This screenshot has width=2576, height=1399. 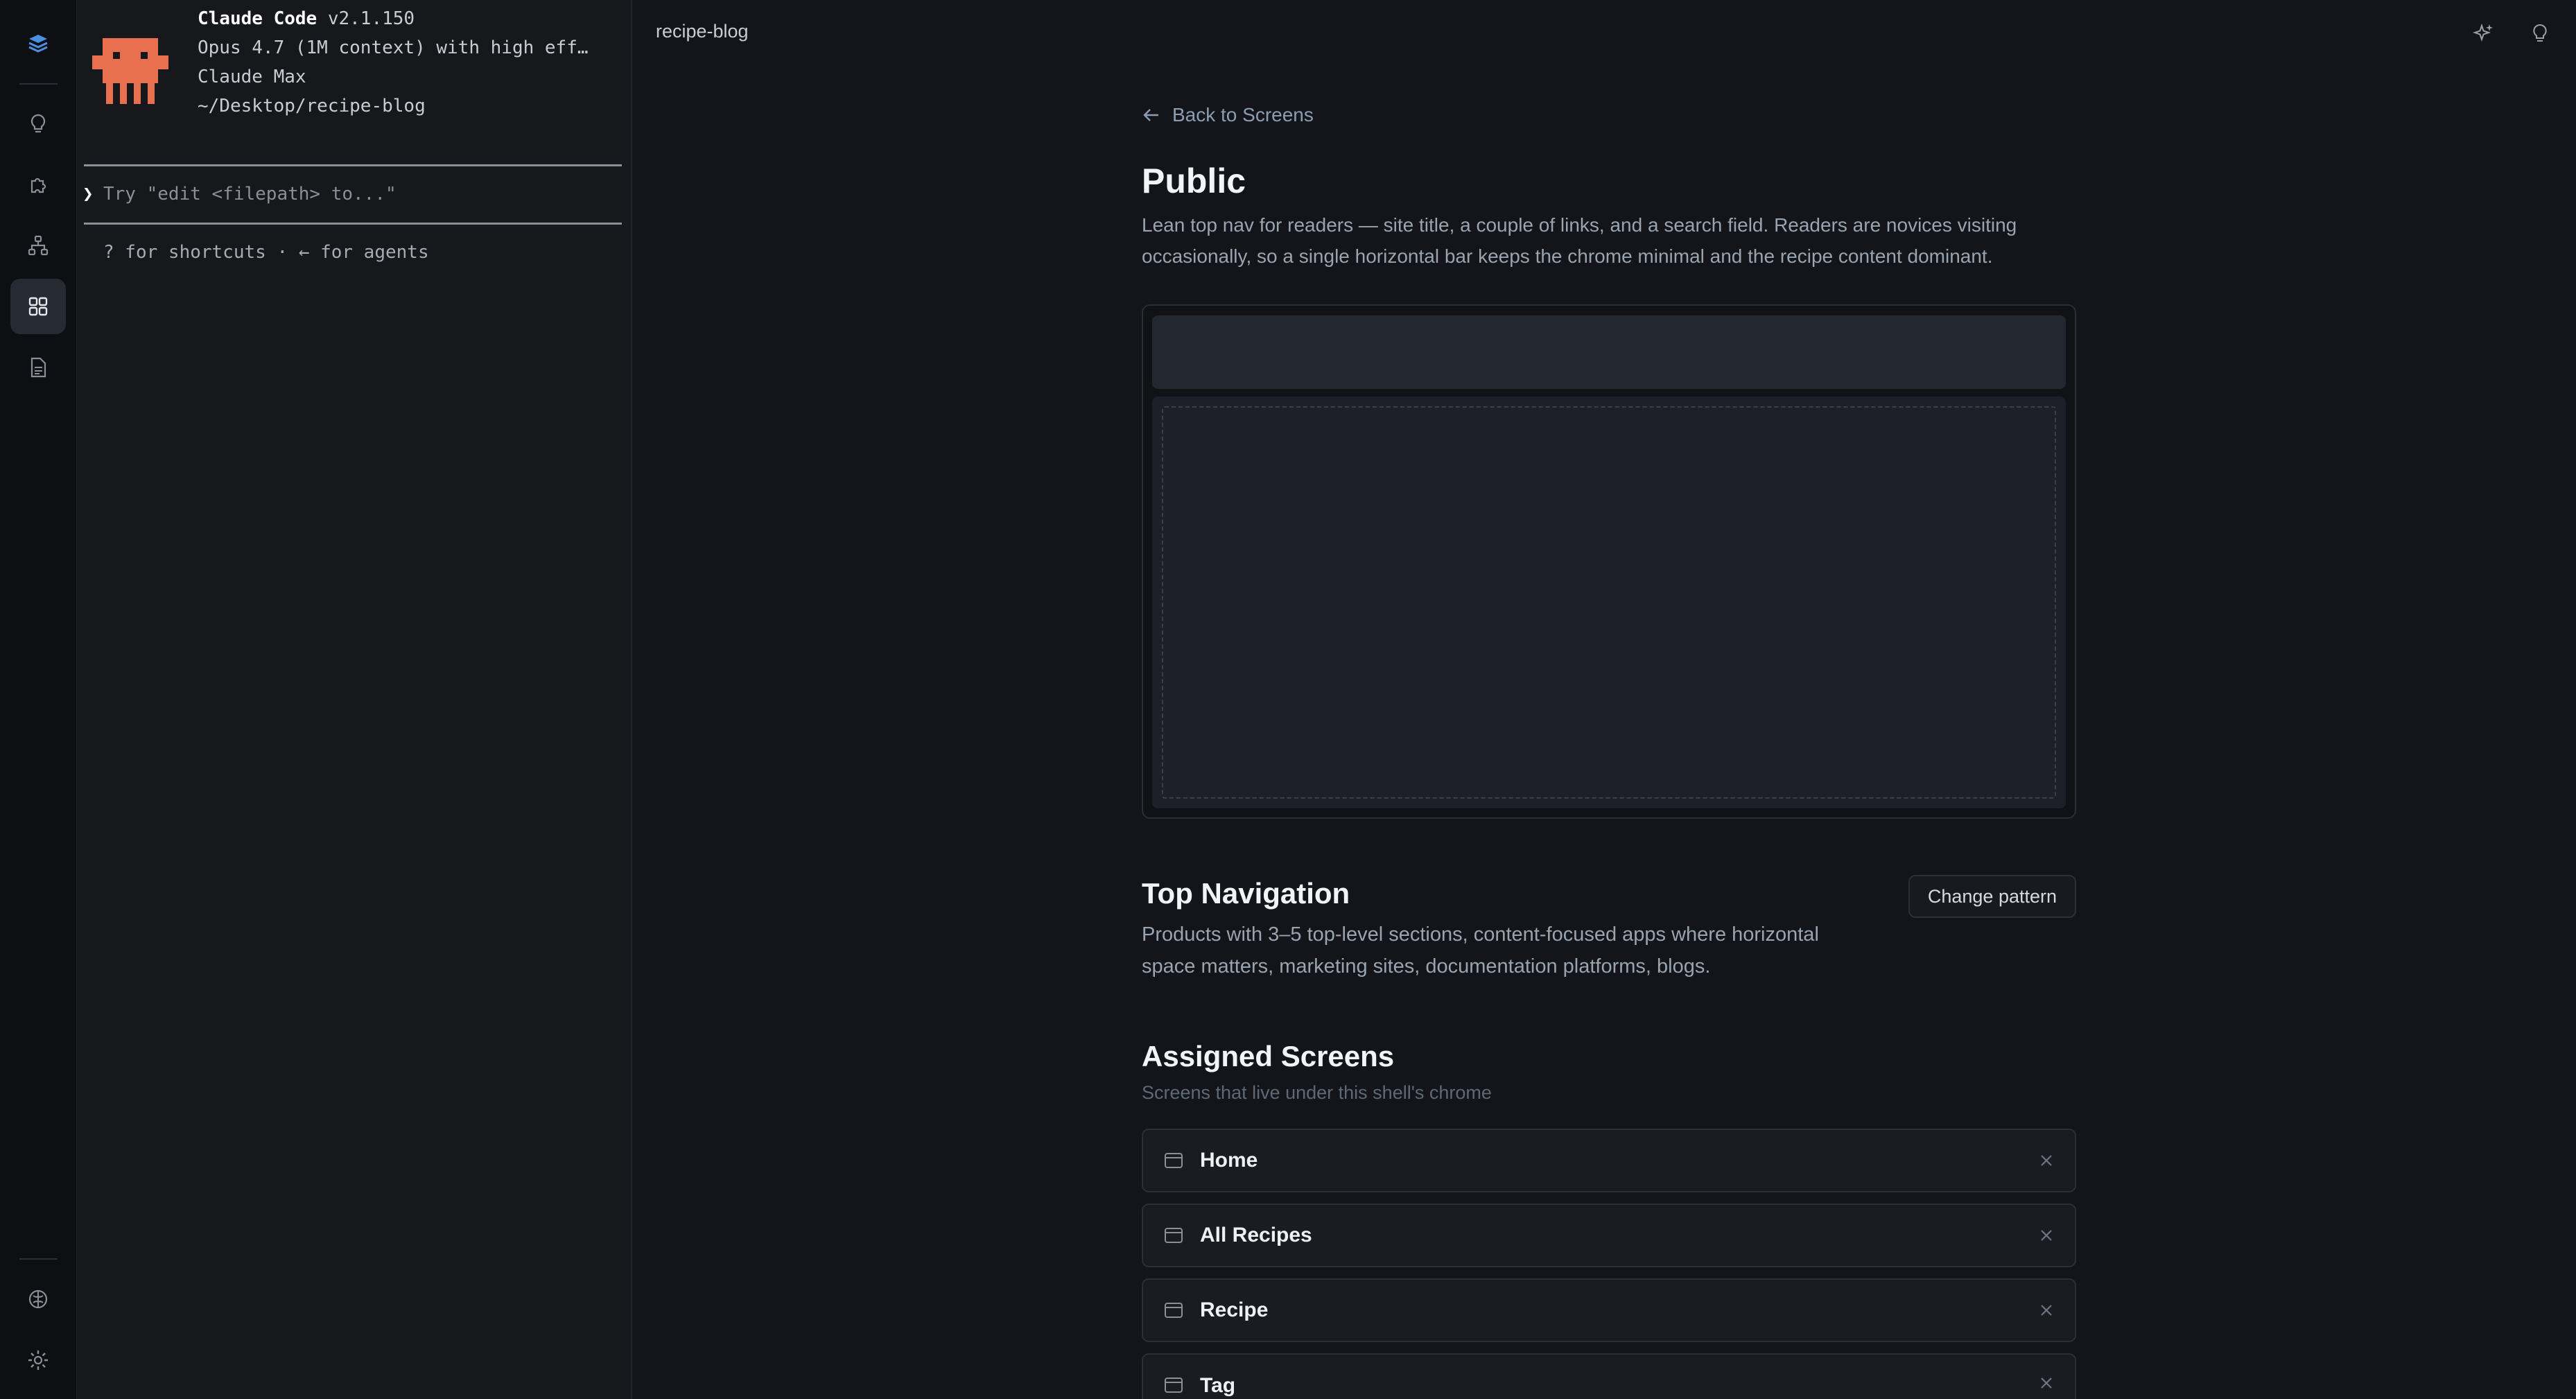 I want to click on prompt-rule-top, so click(x=353, y=165).